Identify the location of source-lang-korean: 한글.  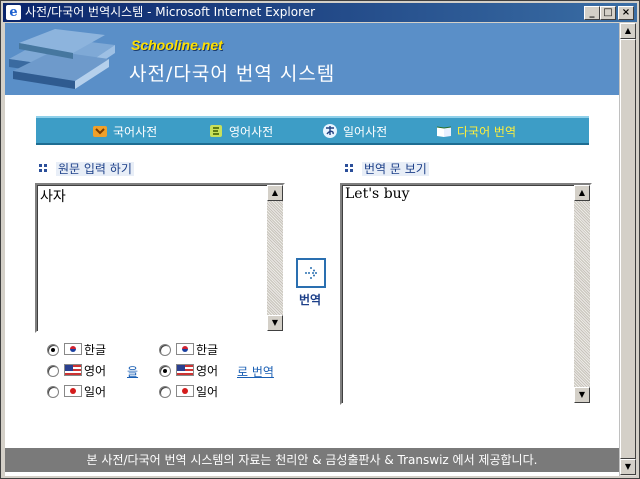
(76, 350).